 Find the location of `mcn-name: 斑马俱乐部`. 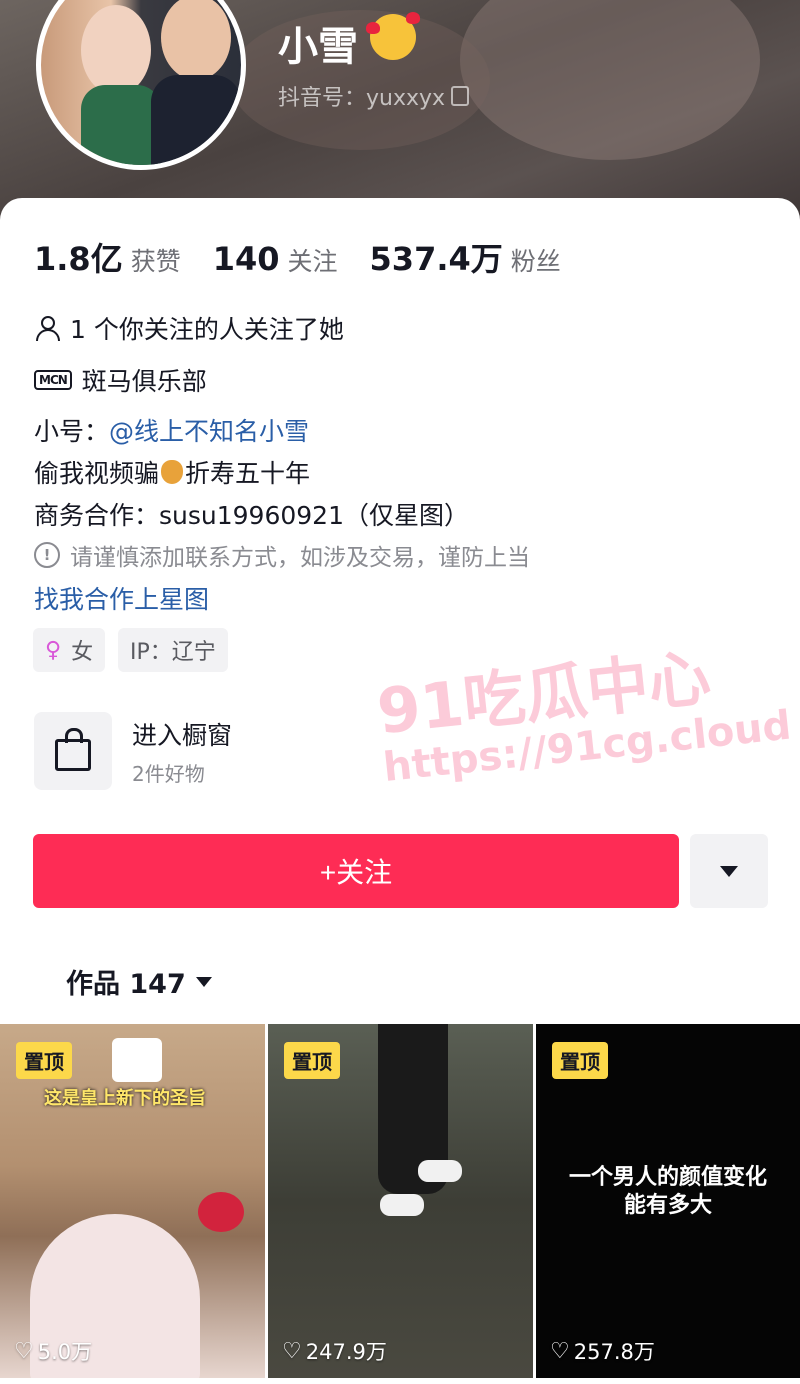

mcn-name: 斑马俱乐部 is located at coordinates (144, 381).